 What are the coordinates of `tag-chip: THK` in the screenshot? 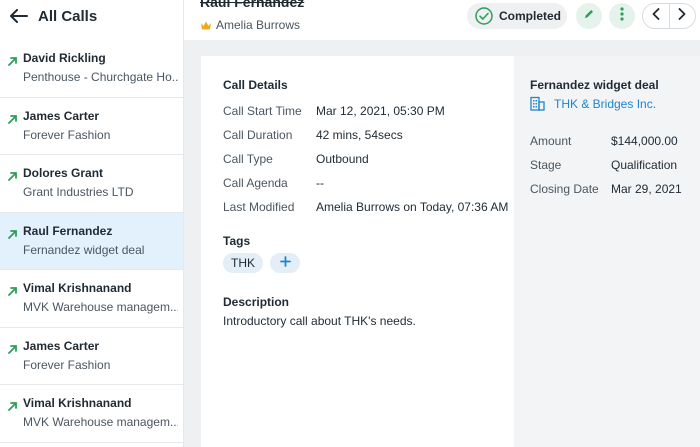 It's located at (243, 263).